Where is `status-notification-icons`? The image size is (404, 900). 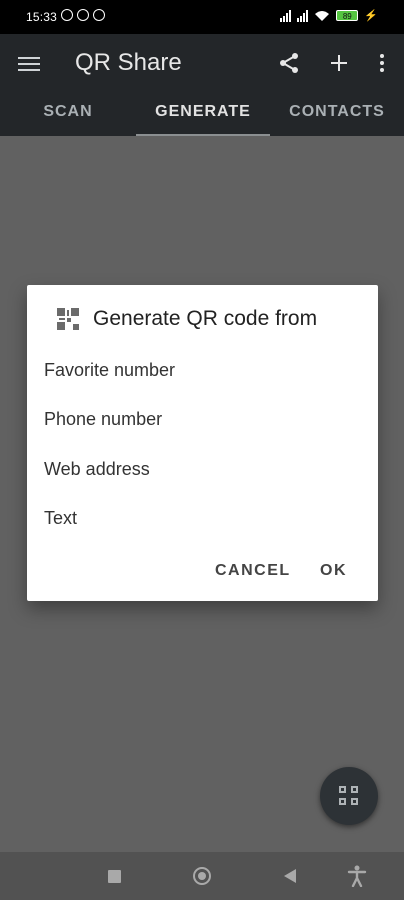 status-notification-icons is located at coordinates (83, 15).